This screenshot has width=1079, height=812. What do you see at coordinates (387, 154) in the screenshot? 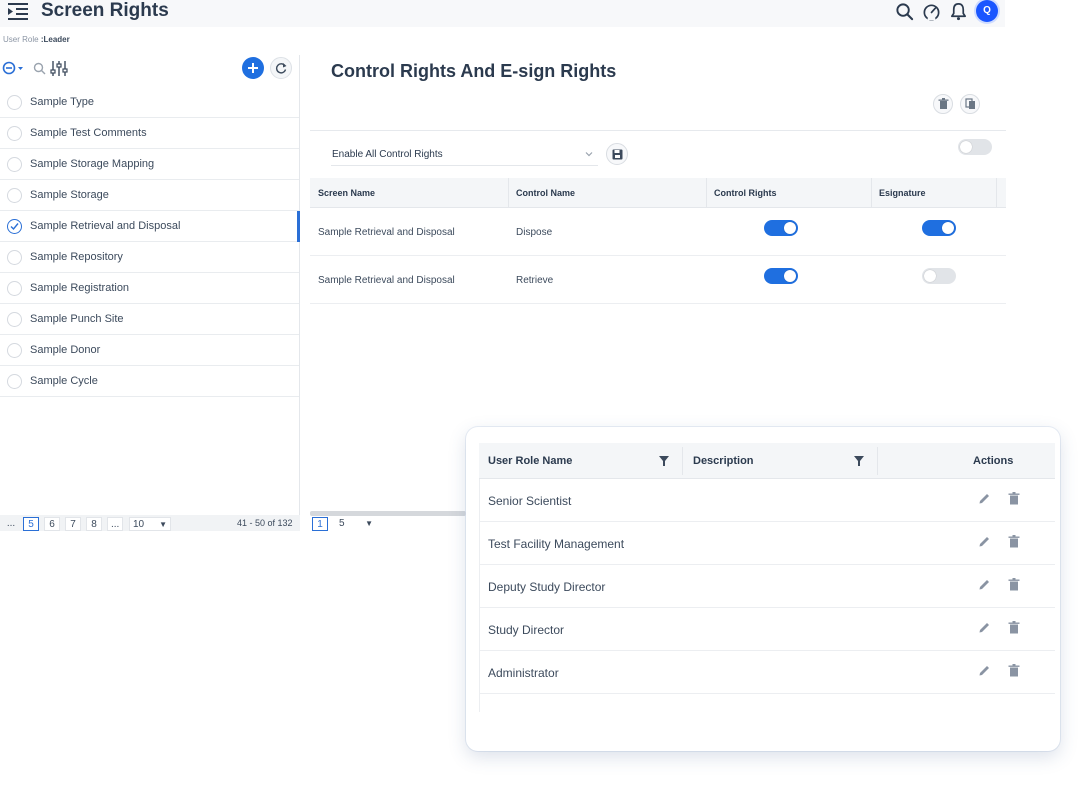
I see `select-value: Enable All Control Rights` at bounding box center [387, 154].